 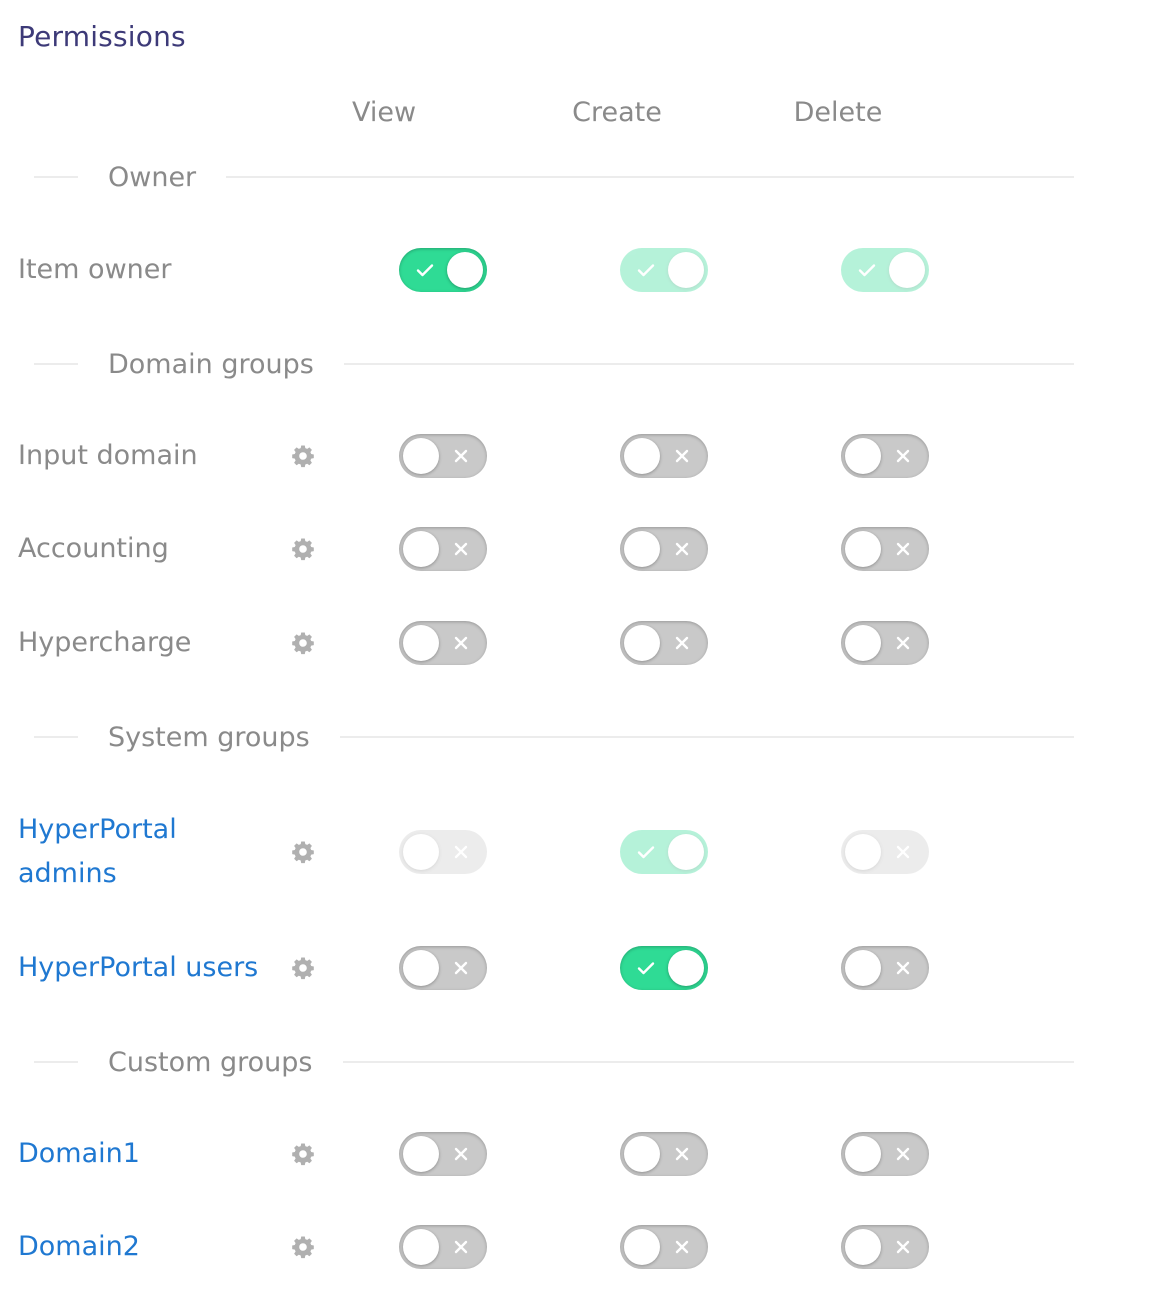 I want to click on row-label-accounting: Accounting, so click(x=93, y=548).